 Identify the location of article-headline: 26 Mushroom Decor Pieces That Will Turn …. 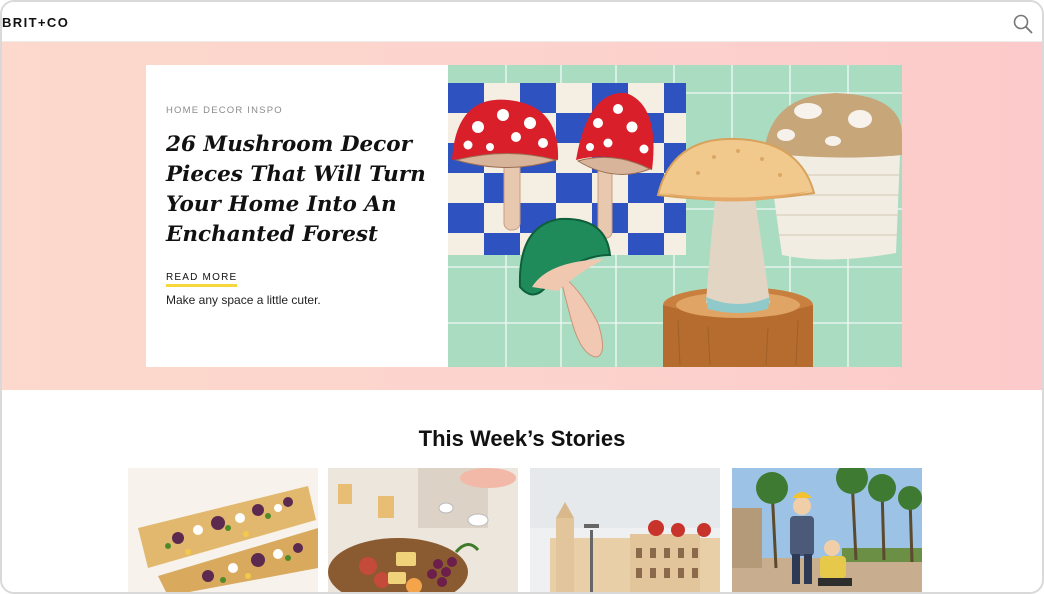
(296, 190).